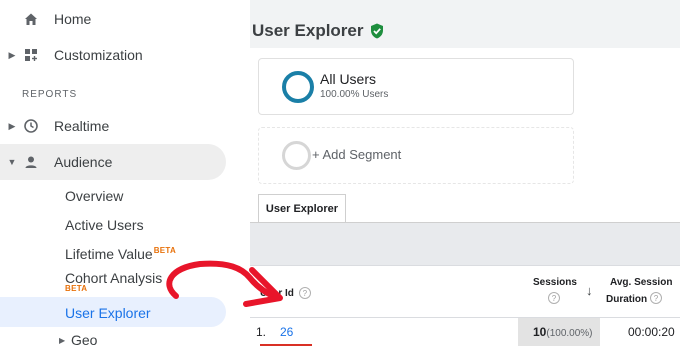 This screenshot has width=680, height=346. Describe the element at coordinates (12, 162) in the screenshot. I see `caret-down-icon: ▼` at that location.